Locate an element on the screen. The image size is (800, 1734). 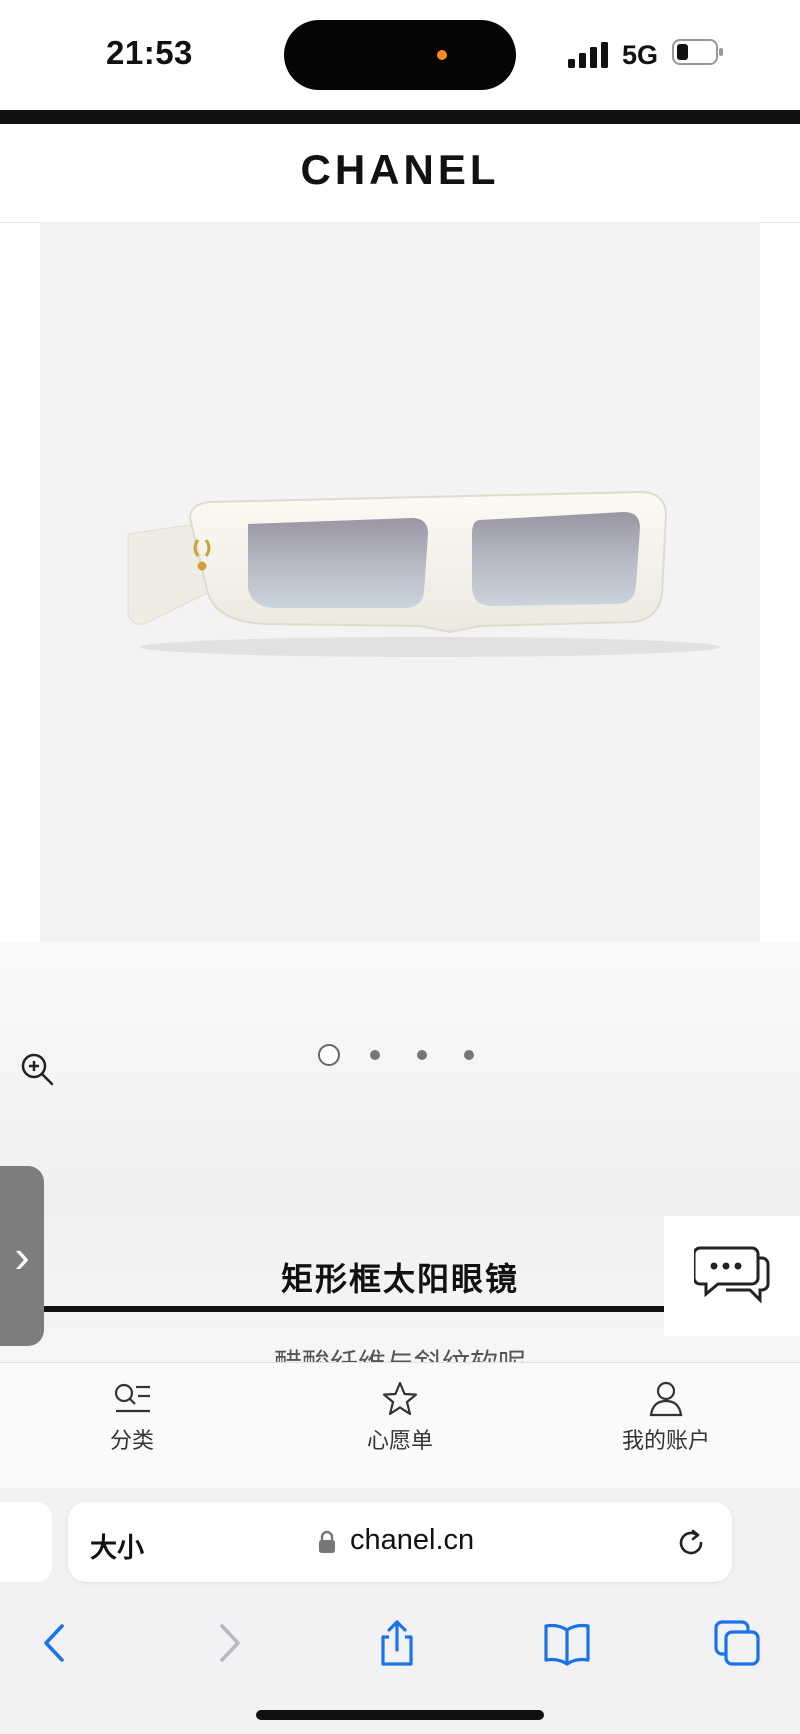
home-indicator is located at coordinates (400, 1715).